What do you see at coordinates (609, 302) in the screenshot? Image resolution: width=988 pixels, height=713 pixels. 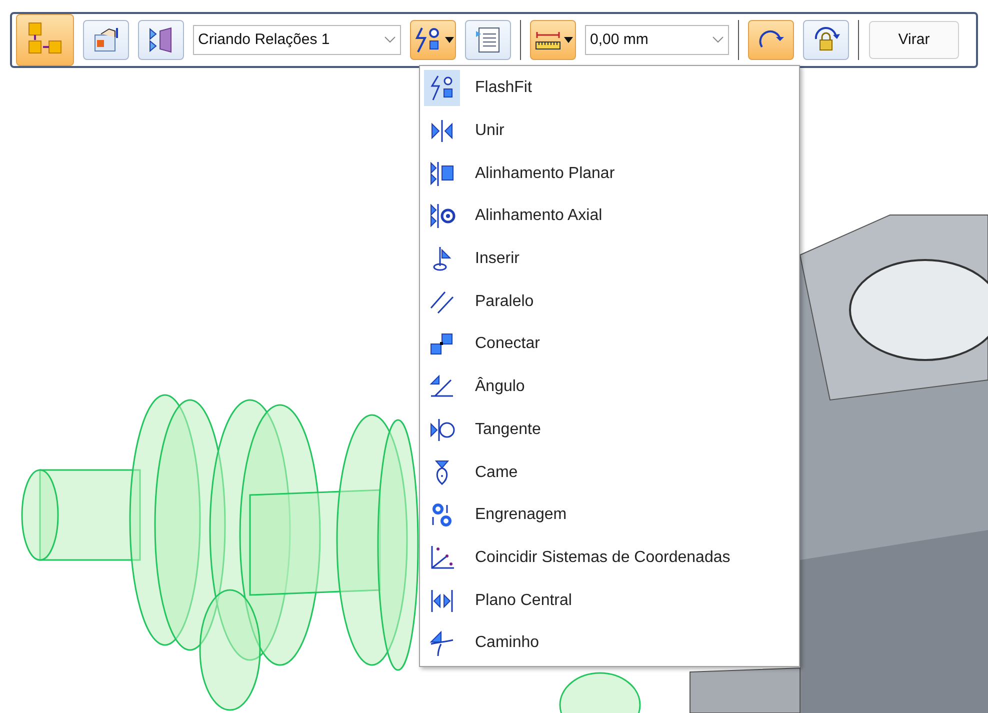 I see `menu-item: Paralelo` at bounding box center [609, 302].